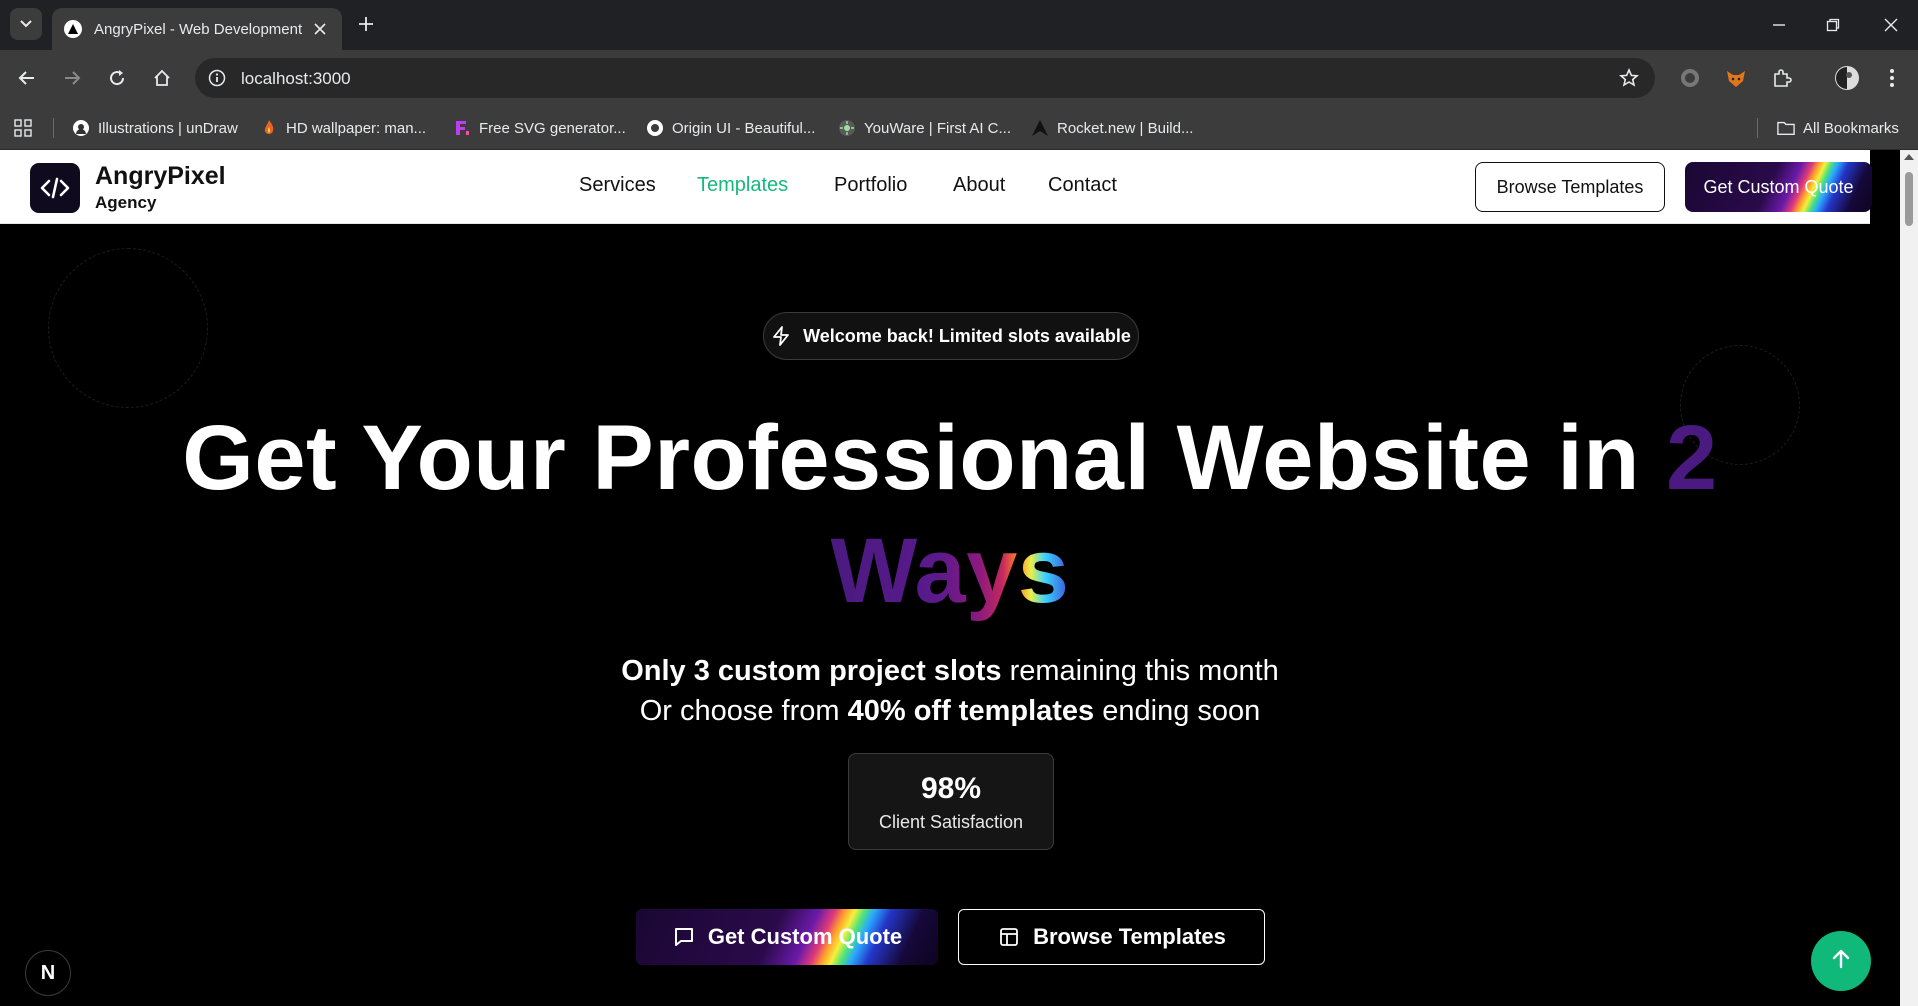  Describe the element at coordinates (1690, 78) in the screenshot. I see `extension-circle-icon` at that location.